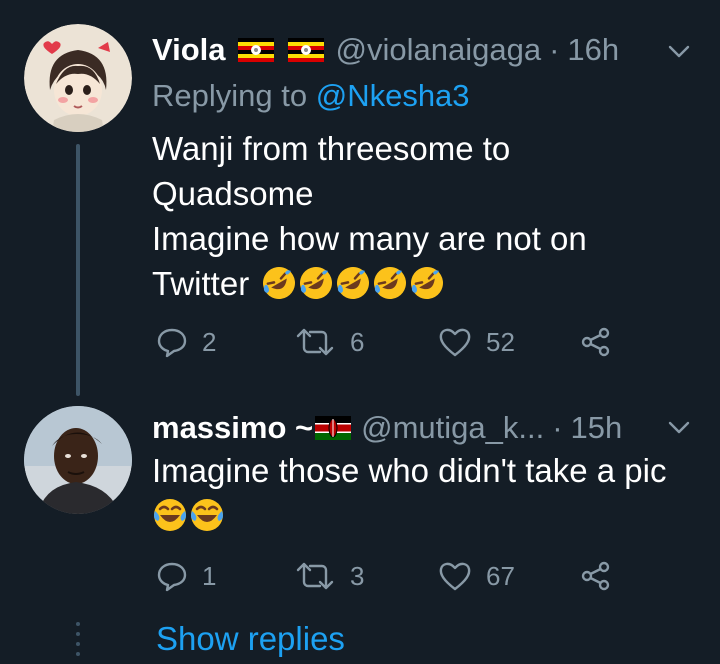 The image size is (720, 664). What do you see at coordinates (500, 341) in the screenshot?
I see `like-count: 52` at bounding box center [500, 341].